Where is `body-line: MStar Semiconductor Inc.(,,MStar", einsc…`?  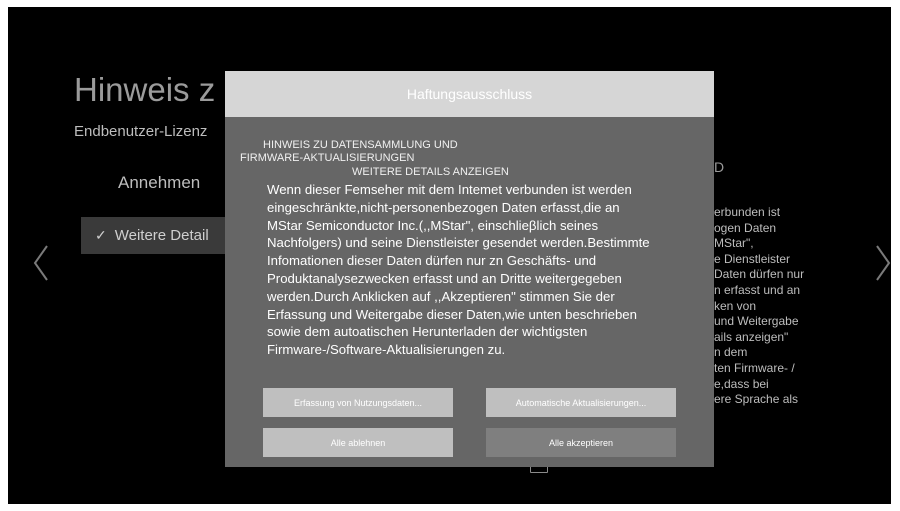
body-line: MStar Semiconductor Inc.(,,MStar", einsc… is located at coordinates (433, 225).